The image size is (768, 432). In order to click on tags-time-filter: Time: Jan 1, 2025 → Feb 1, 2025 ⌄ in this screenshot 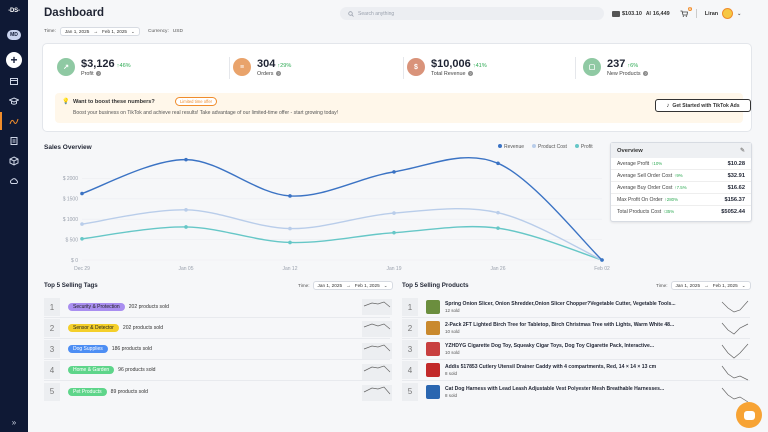, I will do `click(345, 285)`.